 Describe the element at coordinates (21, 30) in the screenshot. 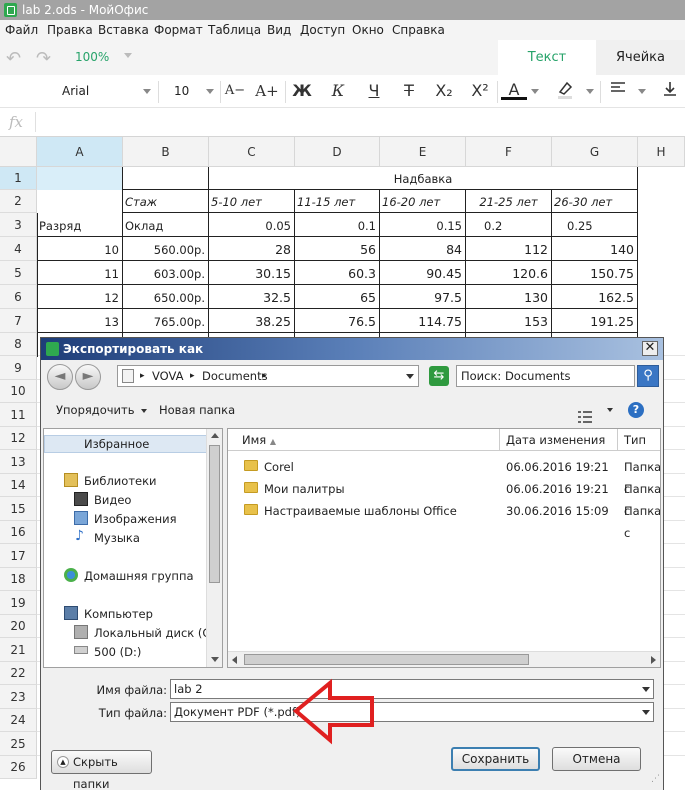

I see `menu-file: Файл` at that location.